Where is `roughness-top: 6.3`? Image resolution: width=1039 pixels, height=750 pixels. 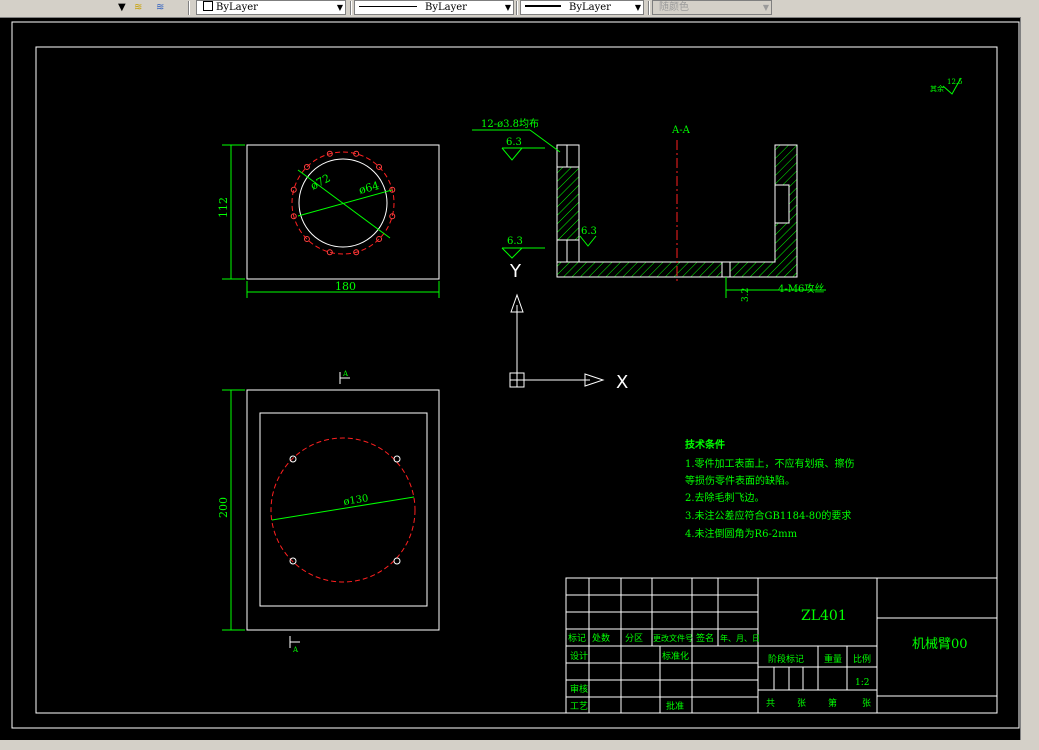
roughness-top: 6.3 is located at coordinates (514, 142).